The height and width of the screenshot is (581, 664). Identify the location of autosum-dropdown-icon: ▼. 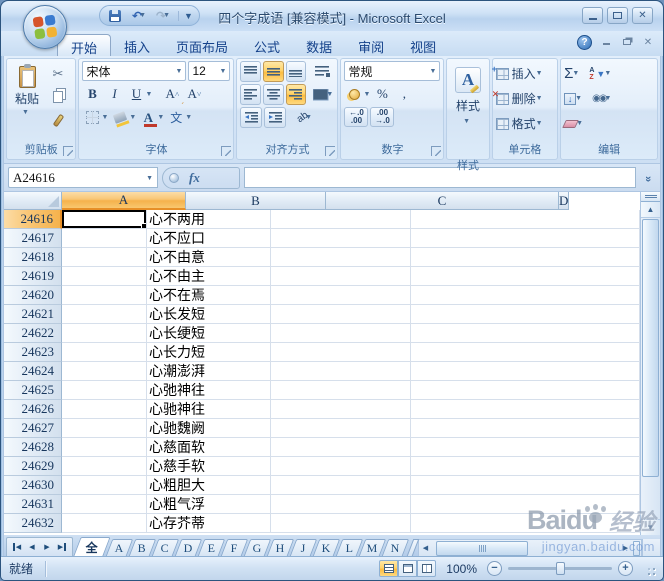
(575, 73).